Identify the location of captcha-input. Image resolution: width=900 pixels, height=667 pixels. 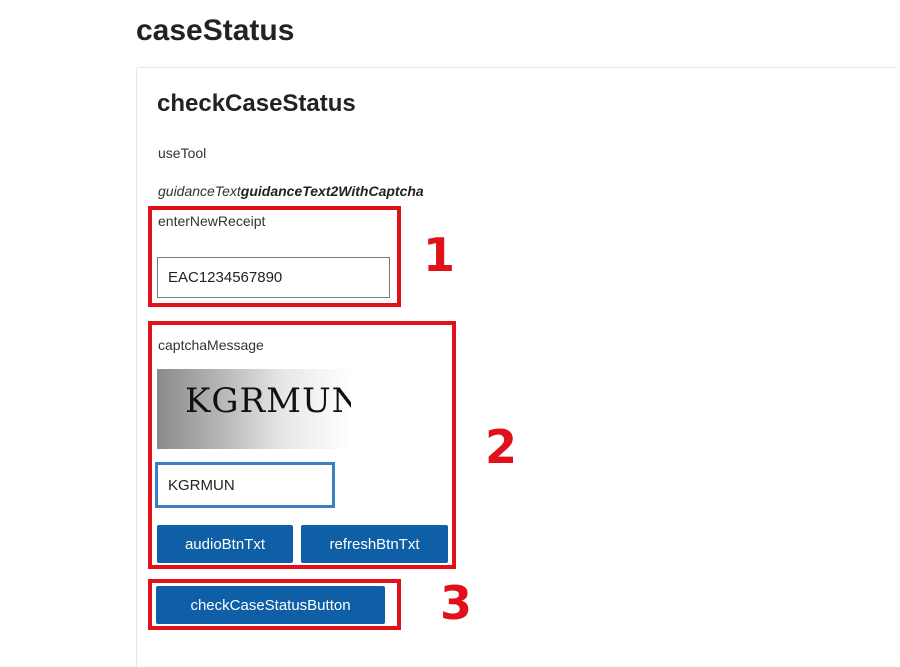
(245, 485).